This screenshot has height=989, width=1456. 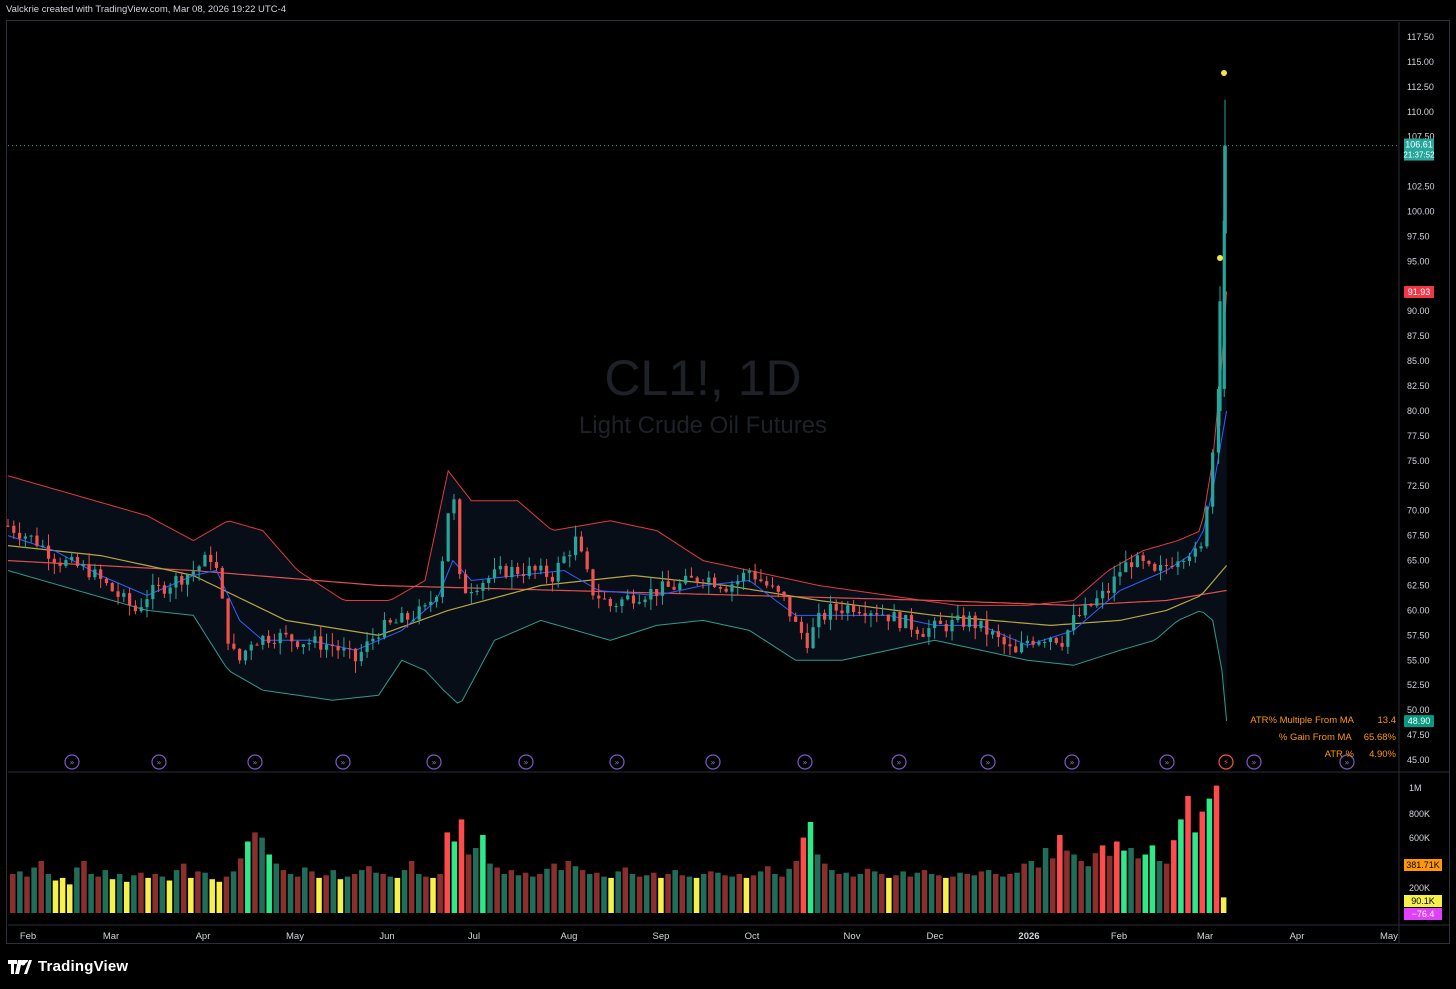 I want to click on alert-marker-glyph: ⚡, so click(x=1226, y=762).